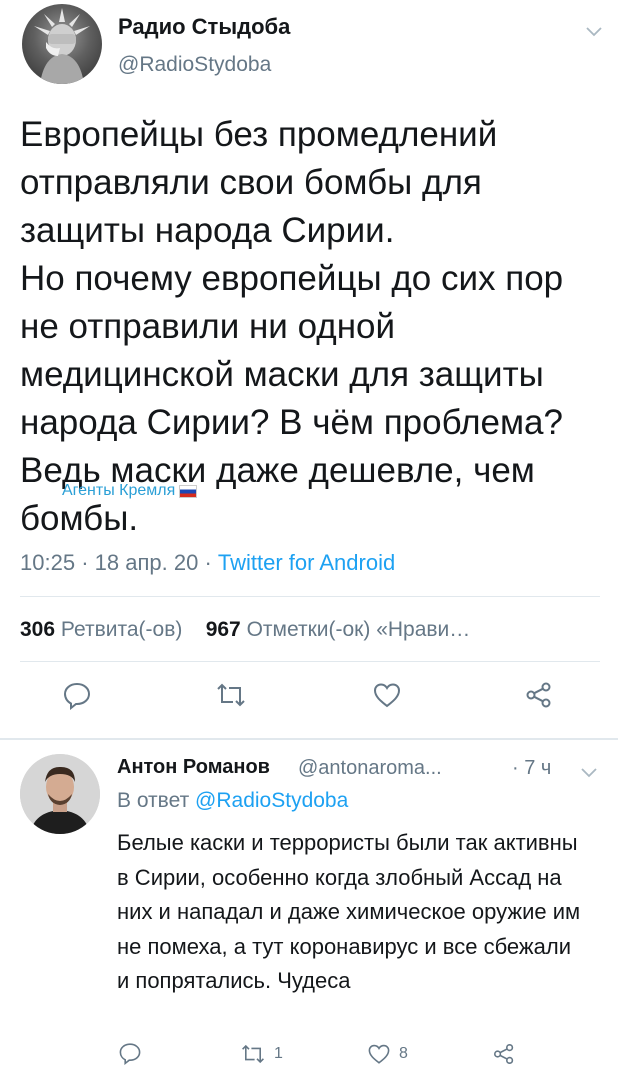 This screenshot has width=618, height=1080. What do you see at coordinates (153, 800) in the screenshot?
I see `reply-to-label: В ответ` at bounding box center [153, 800].